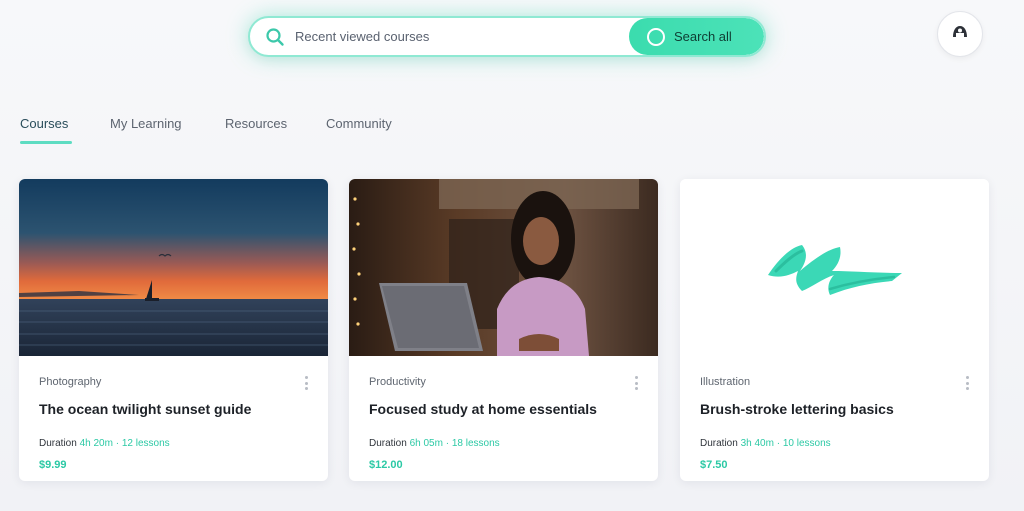 The height and width of the screenshot is (511, 1024). I want to click on search-field, so click(439, 36).